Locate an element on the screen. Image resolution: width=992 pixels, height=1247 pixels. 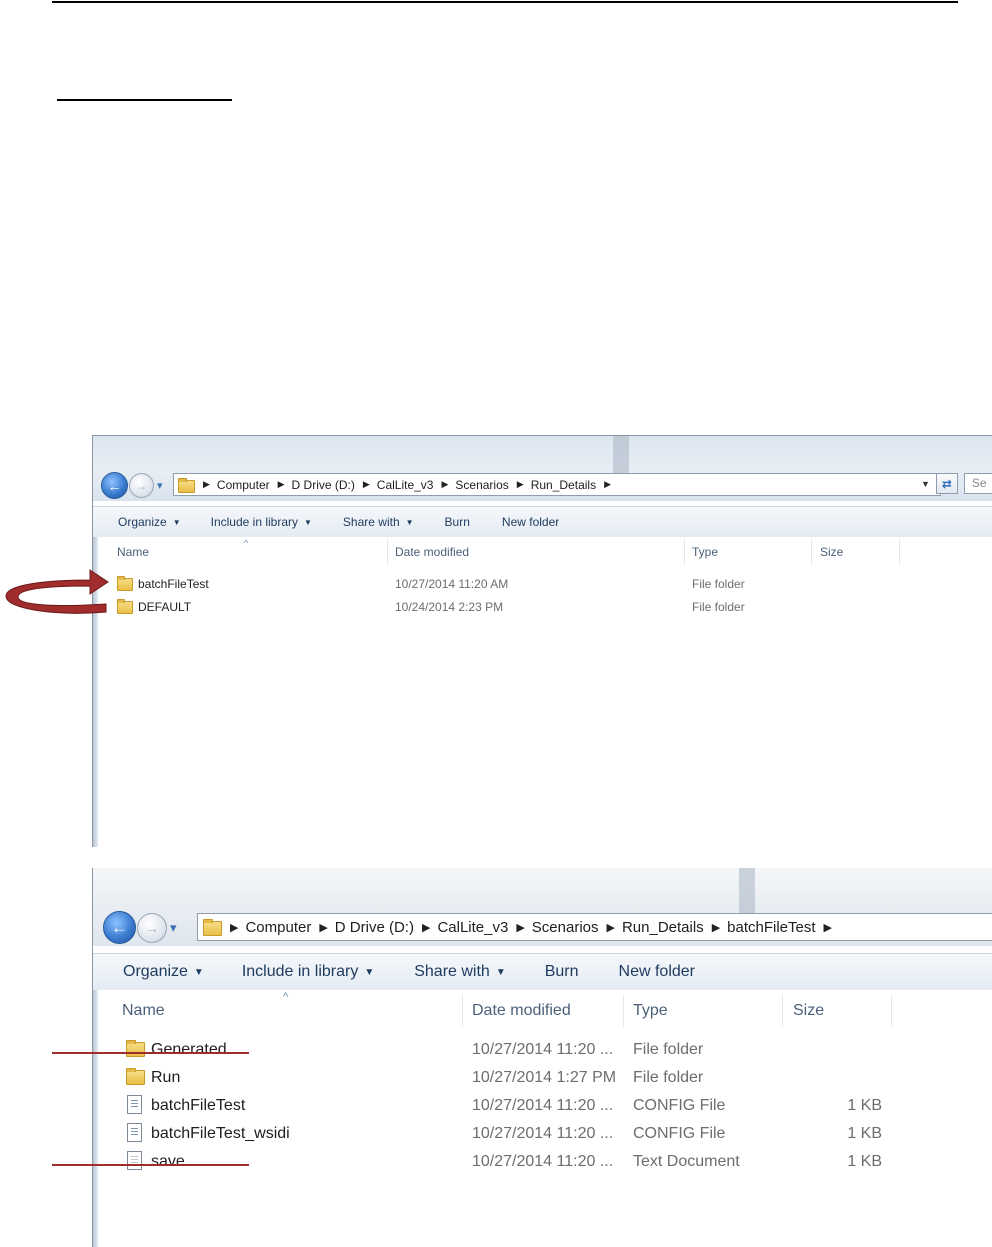
search-input: Se is located at coordinates (977, 483).